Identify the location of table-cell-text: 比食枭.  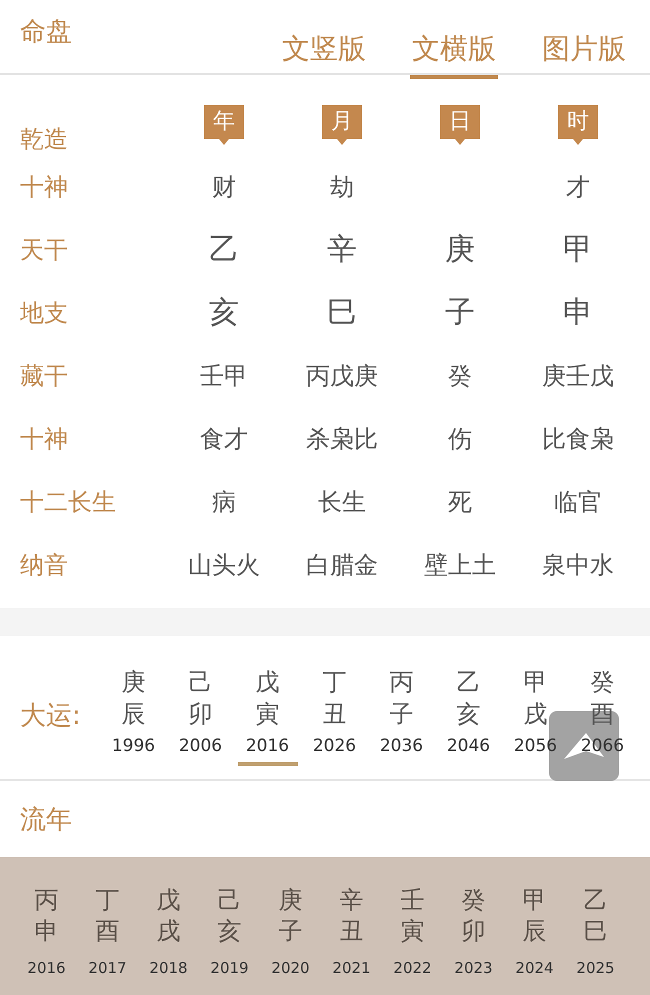
(578, 439).